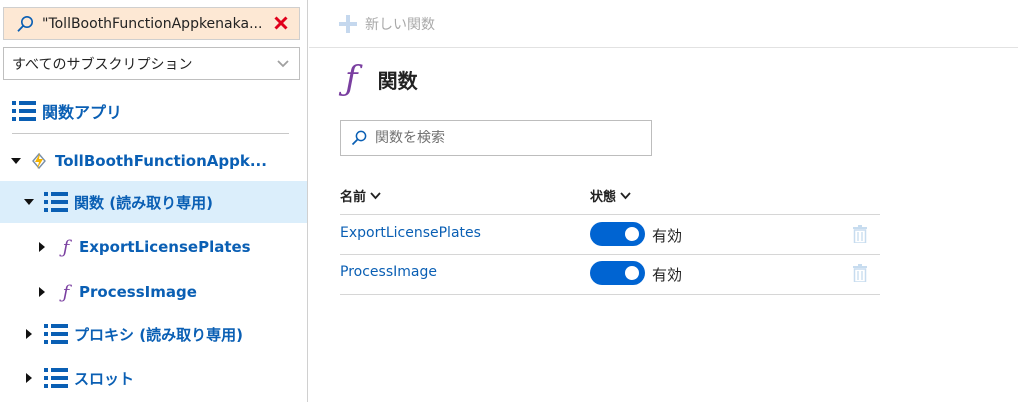 Image resolution: width=1018 pixels, height=402 pixels. Describe the element at coordinates (153, 378) in the screenshot. I see `tree-item-slots: スロット` at that location.